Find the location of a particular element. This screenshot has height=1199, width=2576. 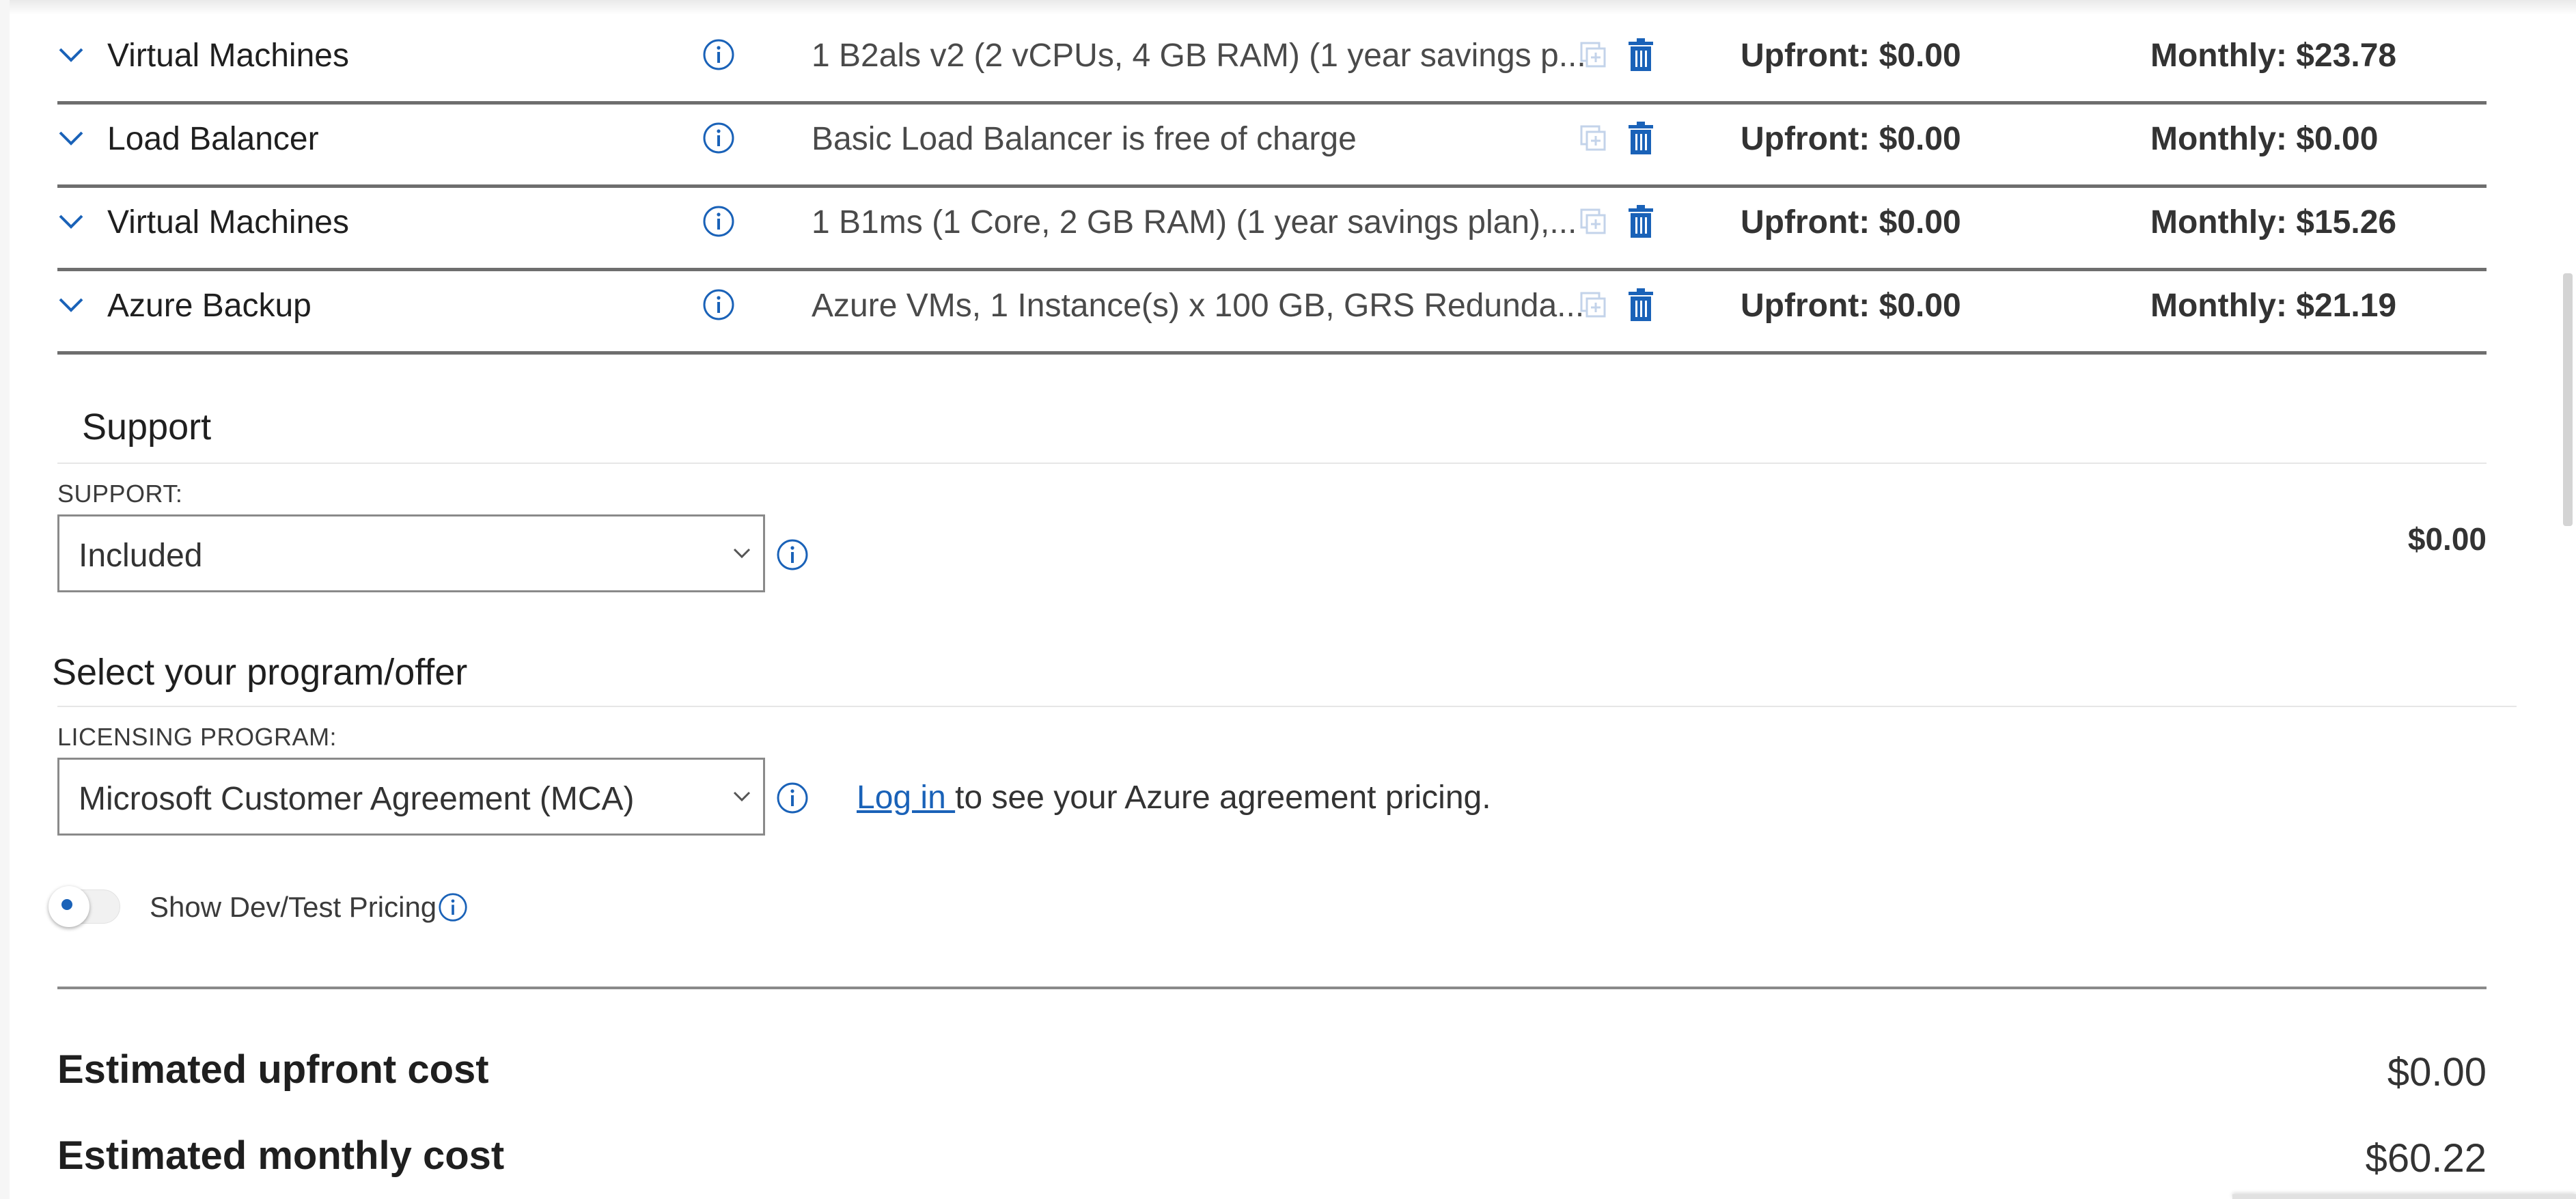

scrollbar-thumb is located at coordinates (2568, 399).